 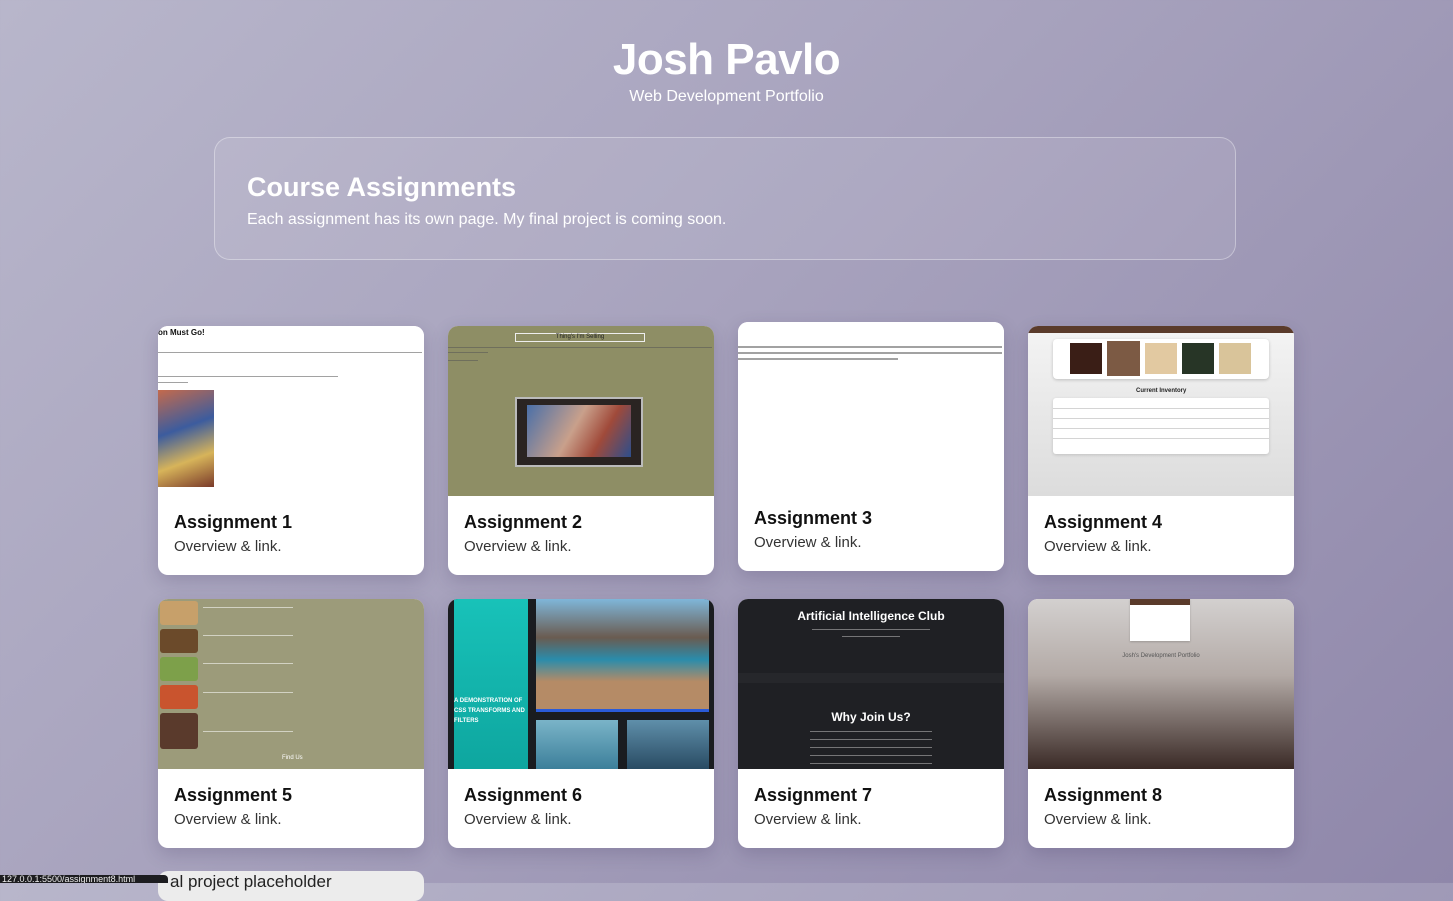 I want to click on thumb-caption-2: Why Join Us?, so click(x=871, y=717).